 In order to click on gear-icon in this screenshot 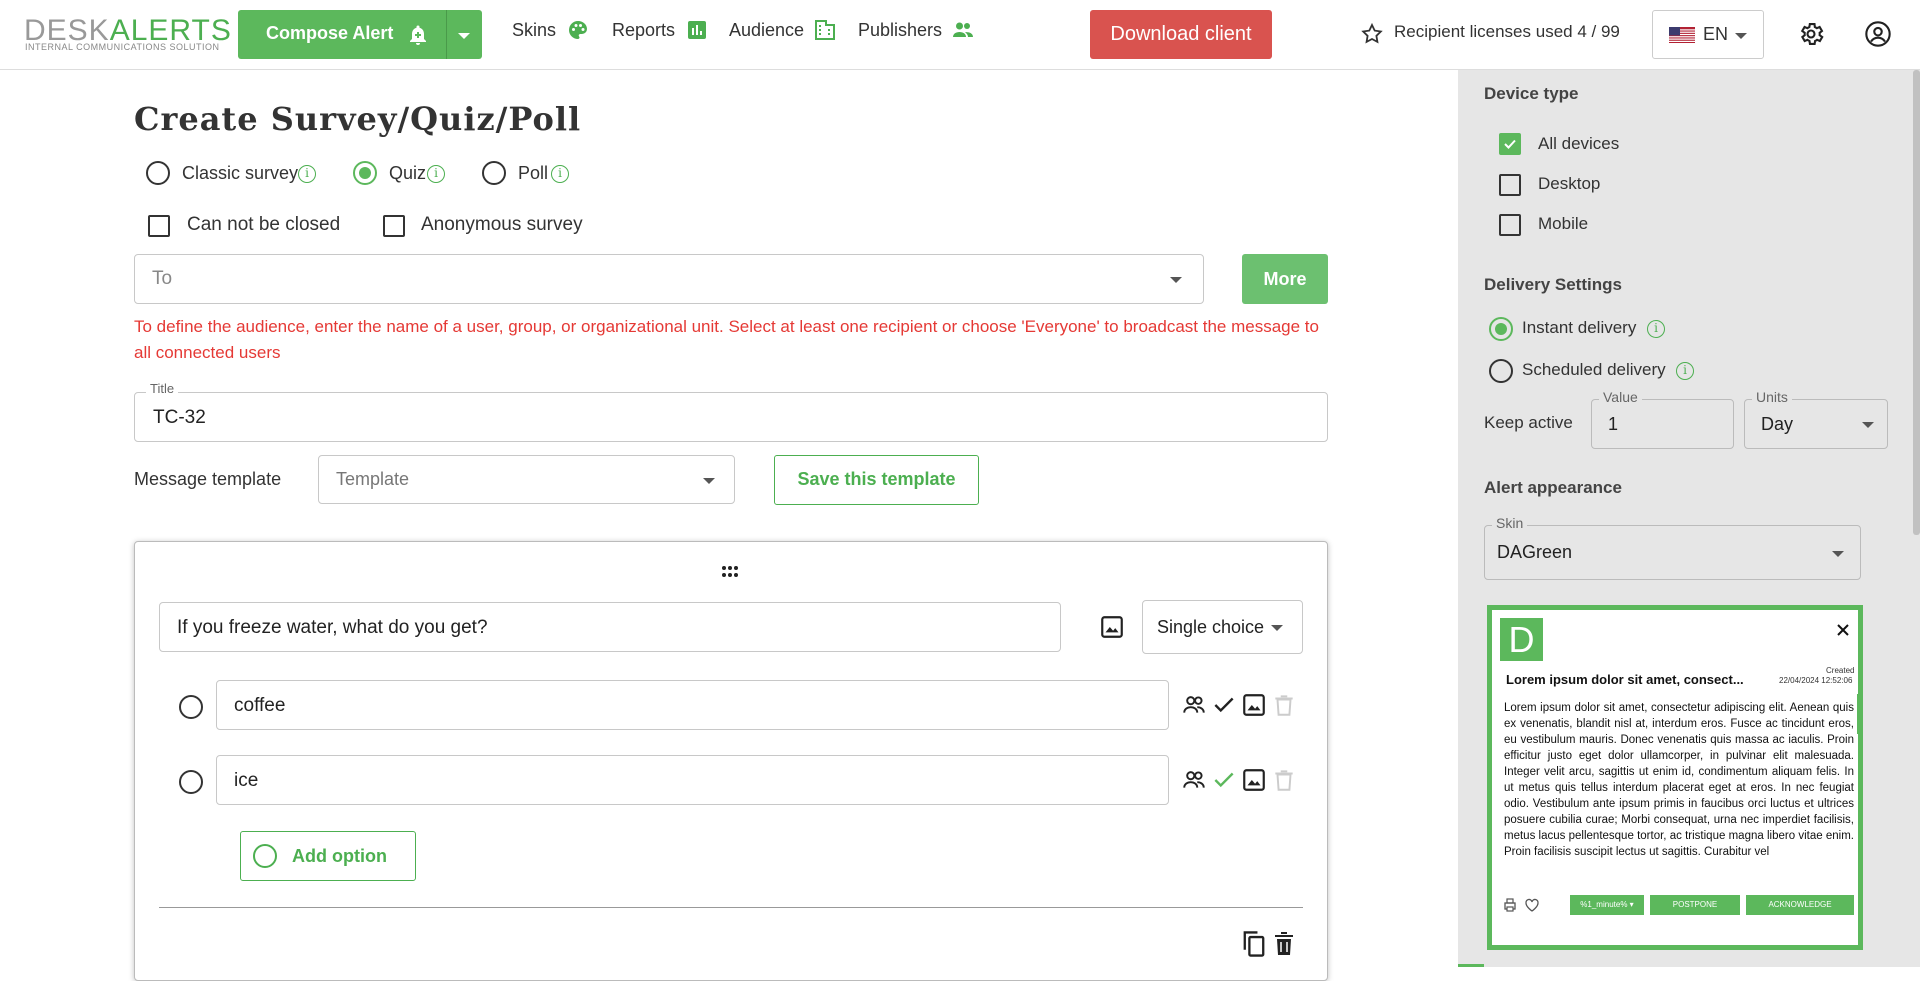, I will do `click(1811, 34)`.